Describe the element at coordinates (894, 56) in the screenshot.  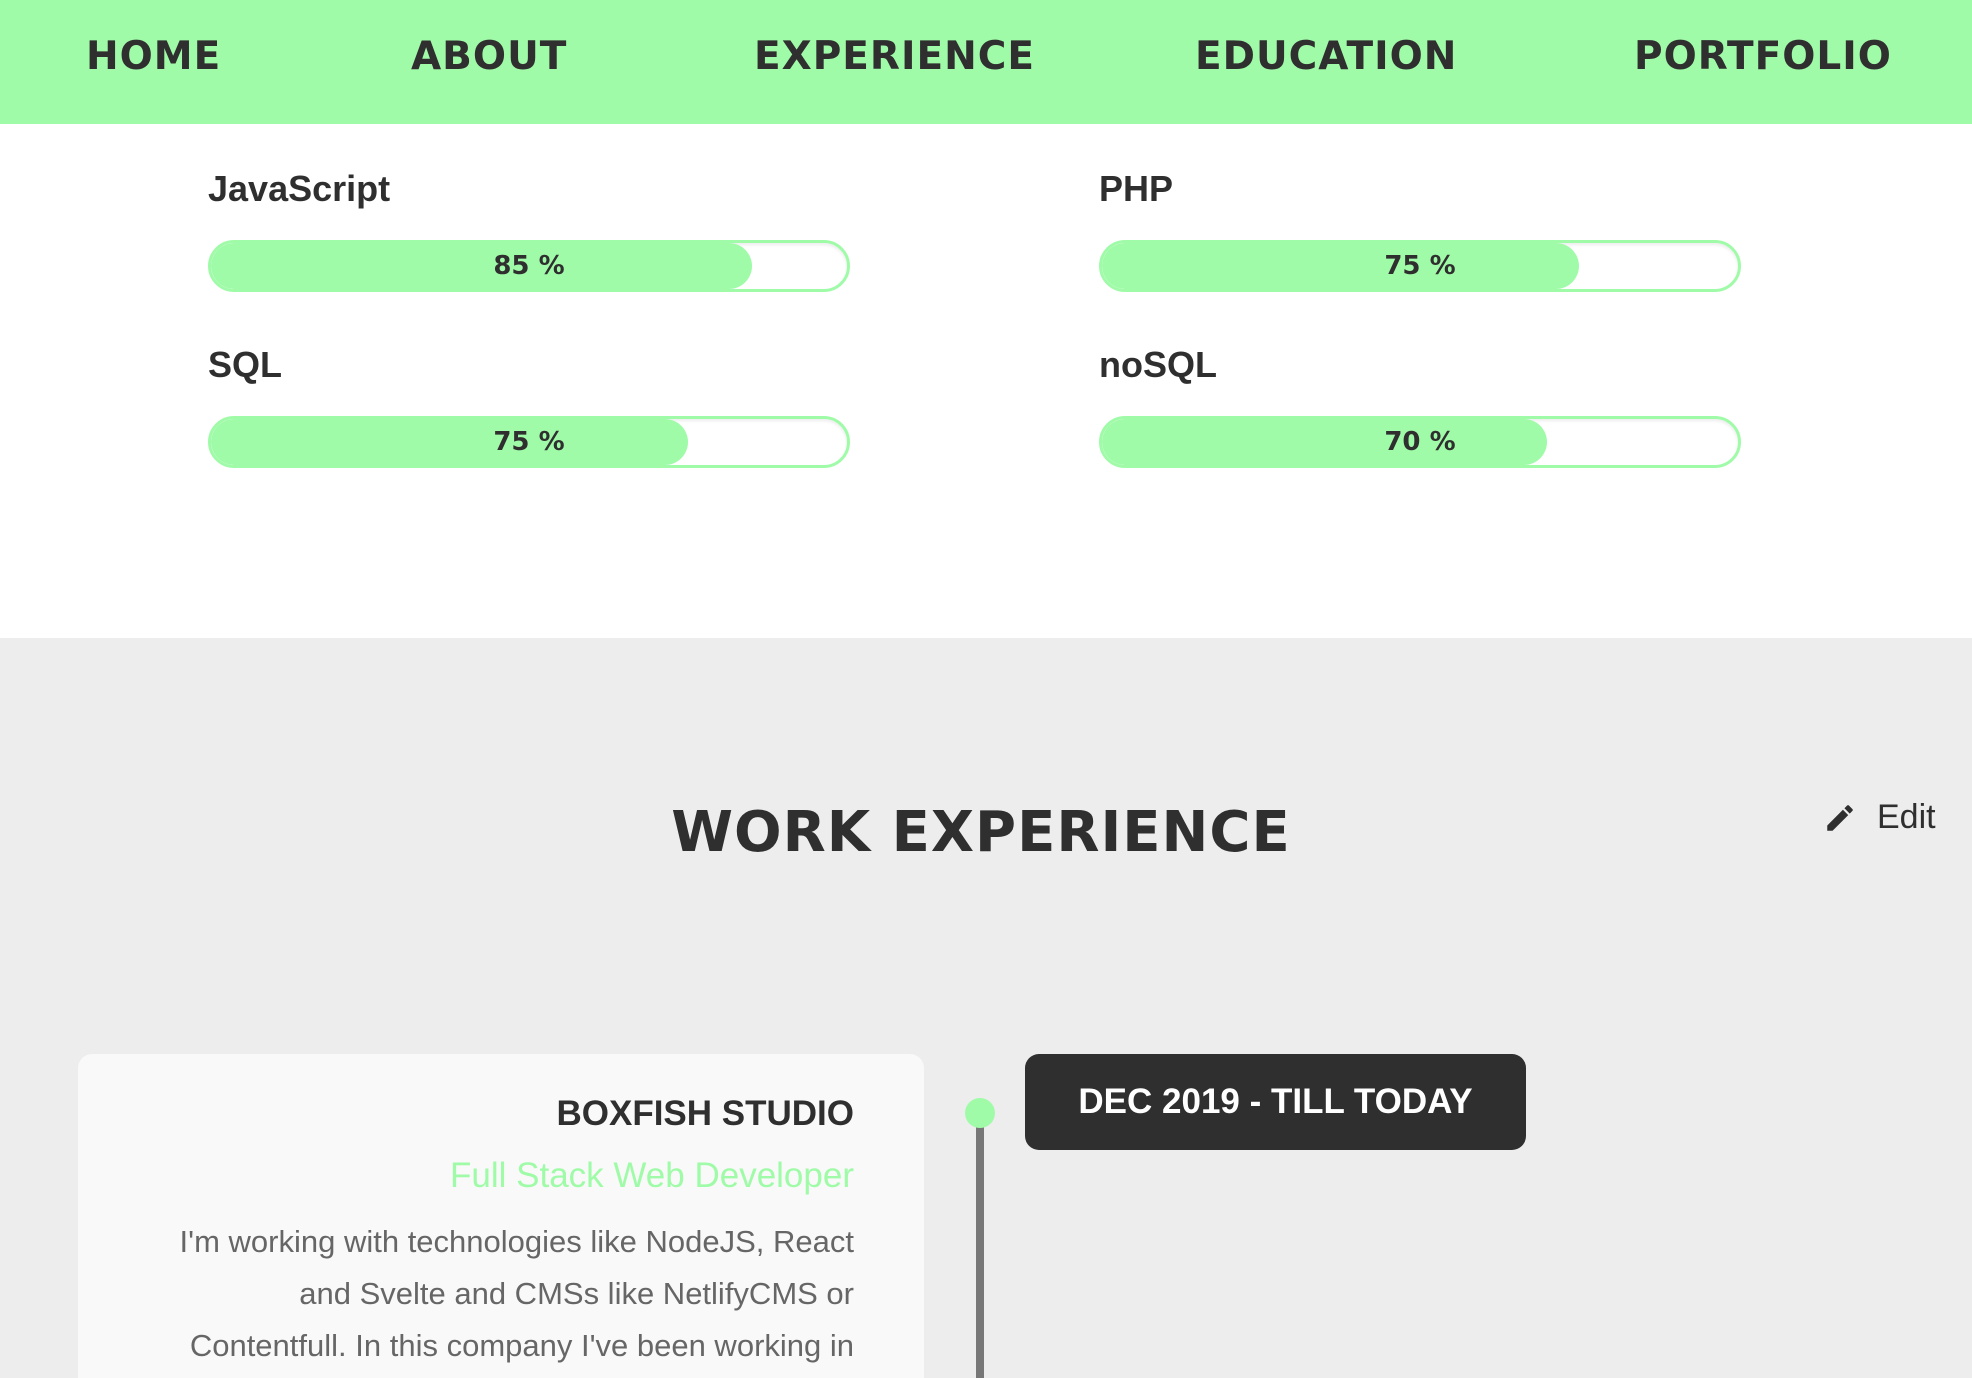
I see `nav-experience-link: EXPERIENCE` at that location.